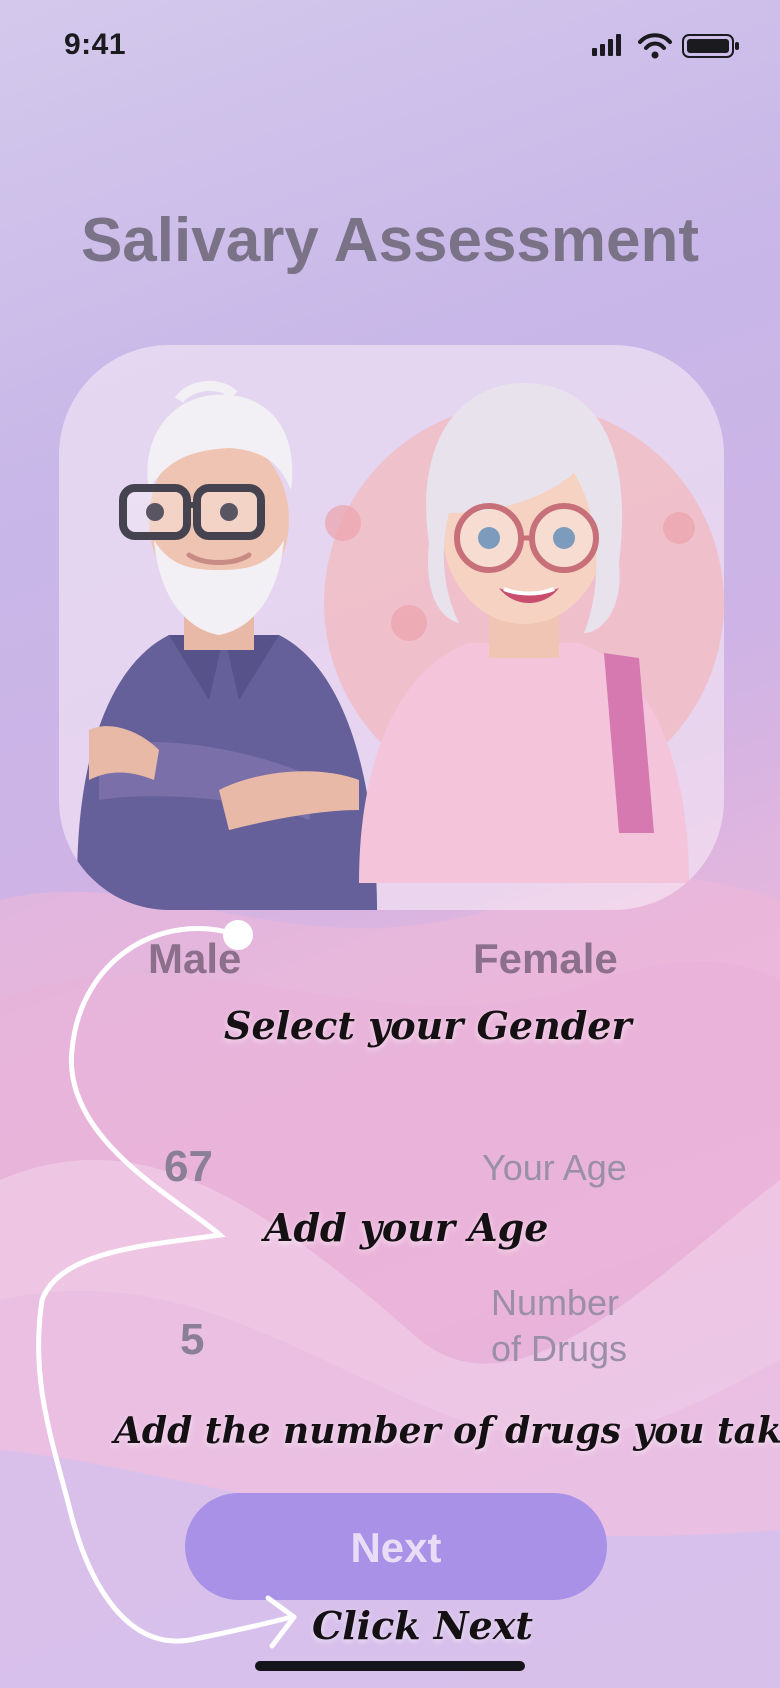 The width and height of the screenshot is (780, 1688). I want to click on status-time: 9:41, so click(95, 44).